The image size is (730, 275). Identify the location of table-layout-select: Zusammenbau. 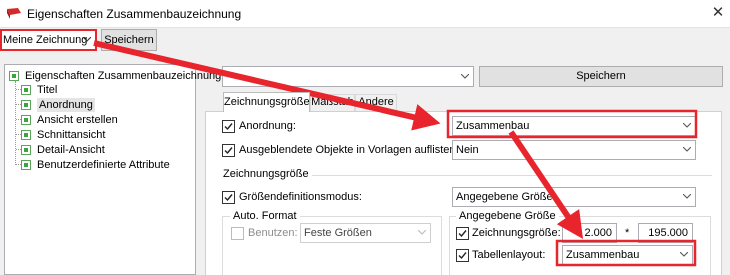
(627, 255).